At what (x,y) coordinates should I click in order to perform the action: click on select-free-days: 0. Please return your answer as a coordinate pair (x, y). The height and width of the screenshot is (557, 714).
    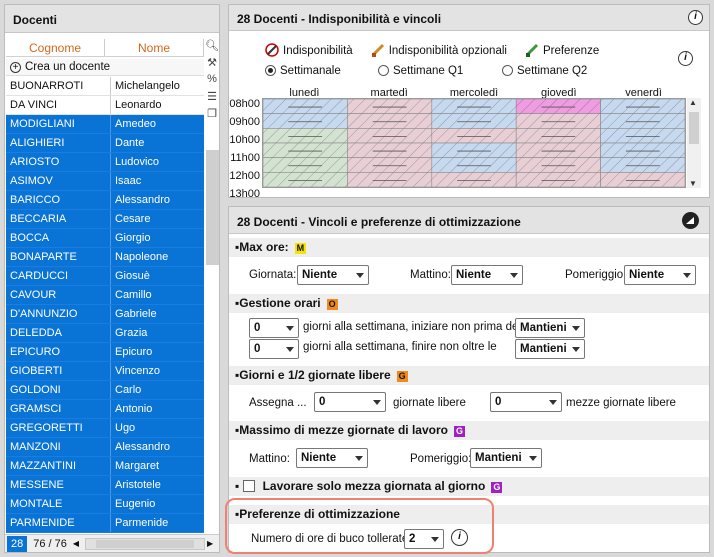
    Looking at the image, I should click on (350, 402).